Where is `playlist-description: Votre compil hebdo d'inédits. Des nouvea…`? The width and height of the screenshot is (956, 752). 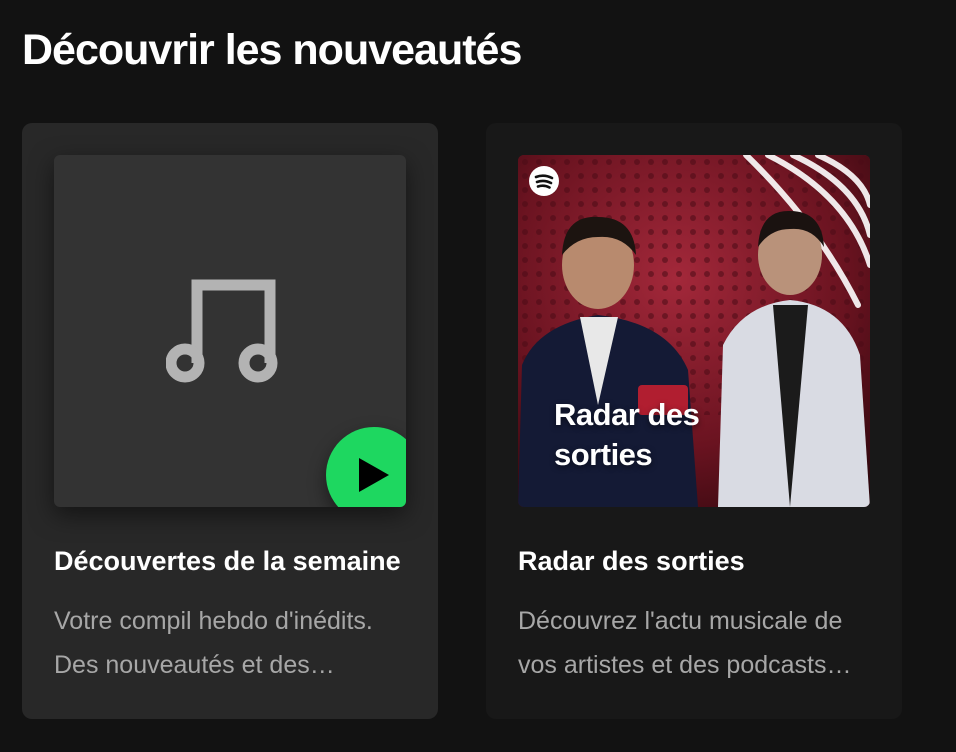 playlist-description: Votre compil hebdo d'inédits. Des nouvea… is located at coordinates (213, 643).